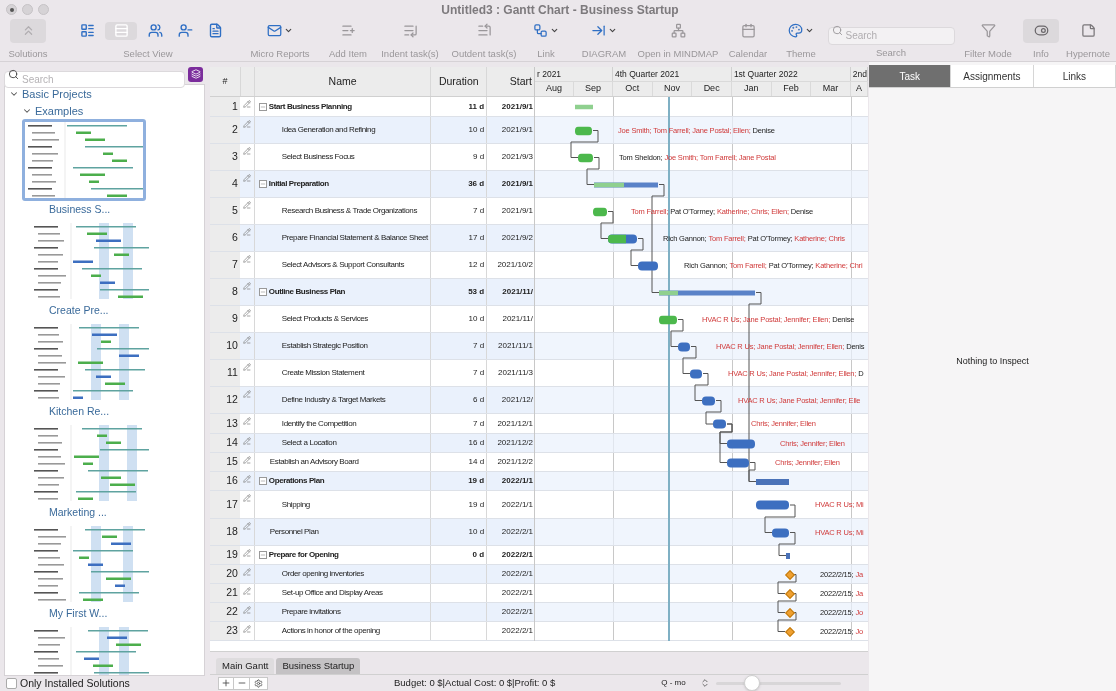 Image resolution: width=1116 pixels, height=691 pixels. I want to click on month-header: A, so click(859, 89).